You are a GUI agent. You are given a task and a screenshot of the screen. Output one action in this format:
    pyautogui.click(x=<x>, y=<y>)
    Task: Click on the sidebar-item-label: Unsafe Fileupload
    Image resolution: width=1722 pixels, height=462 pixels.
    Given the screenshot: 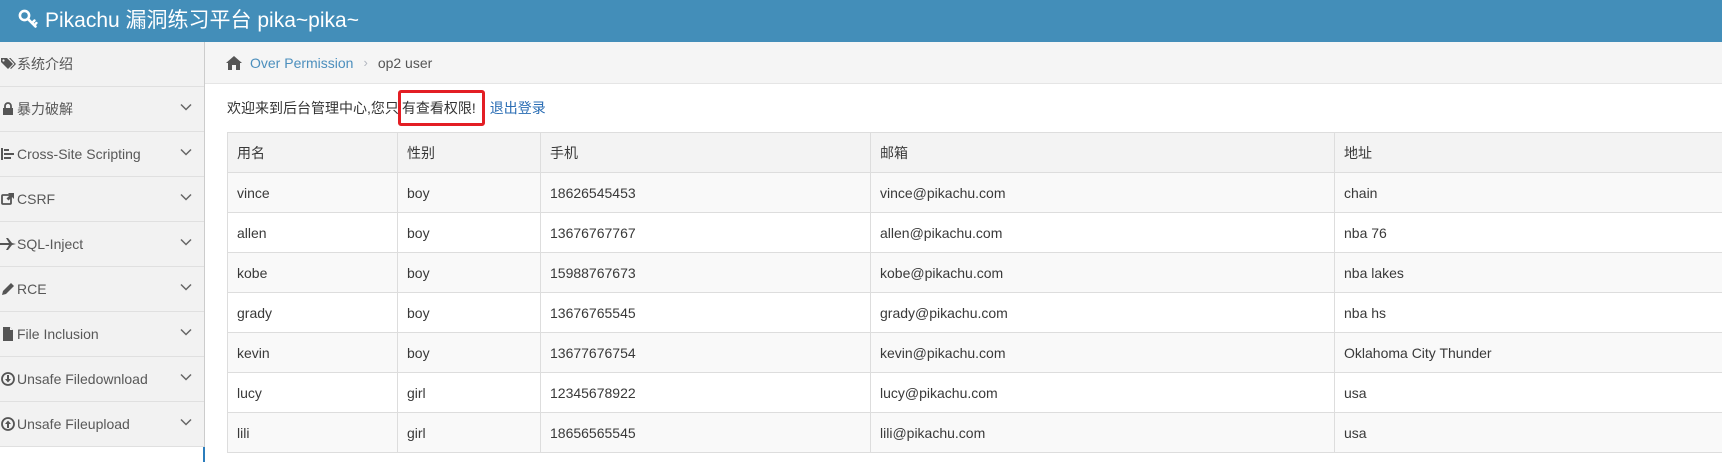 What is the action you would take?
    pyautogui.click(x=73, y=424)
    